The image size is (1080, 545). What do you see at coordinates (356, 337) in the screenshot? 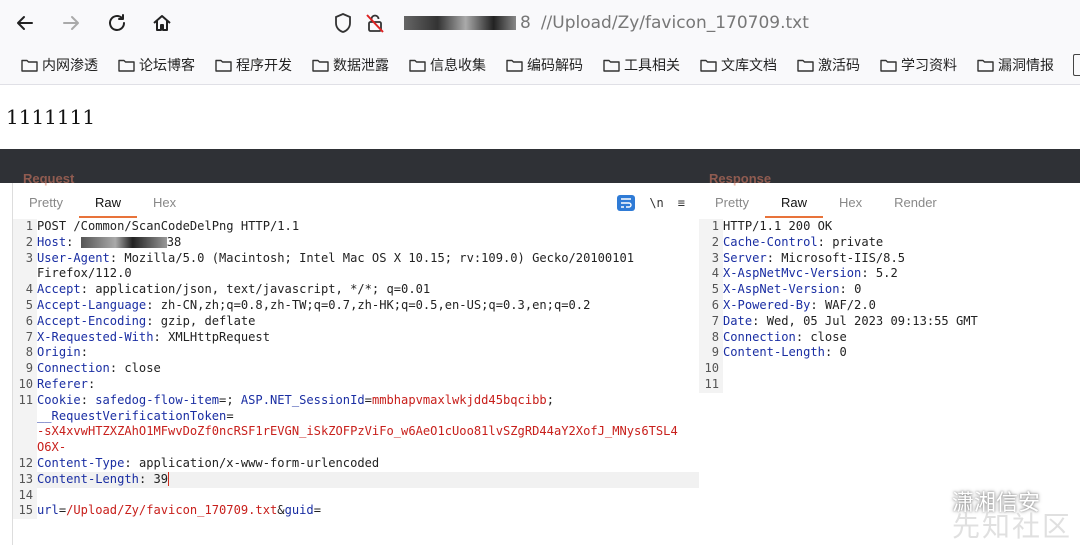
I see `code-line: 7 X-Requested-With: XMLHttpRequest` at bounding box center [356, 337].